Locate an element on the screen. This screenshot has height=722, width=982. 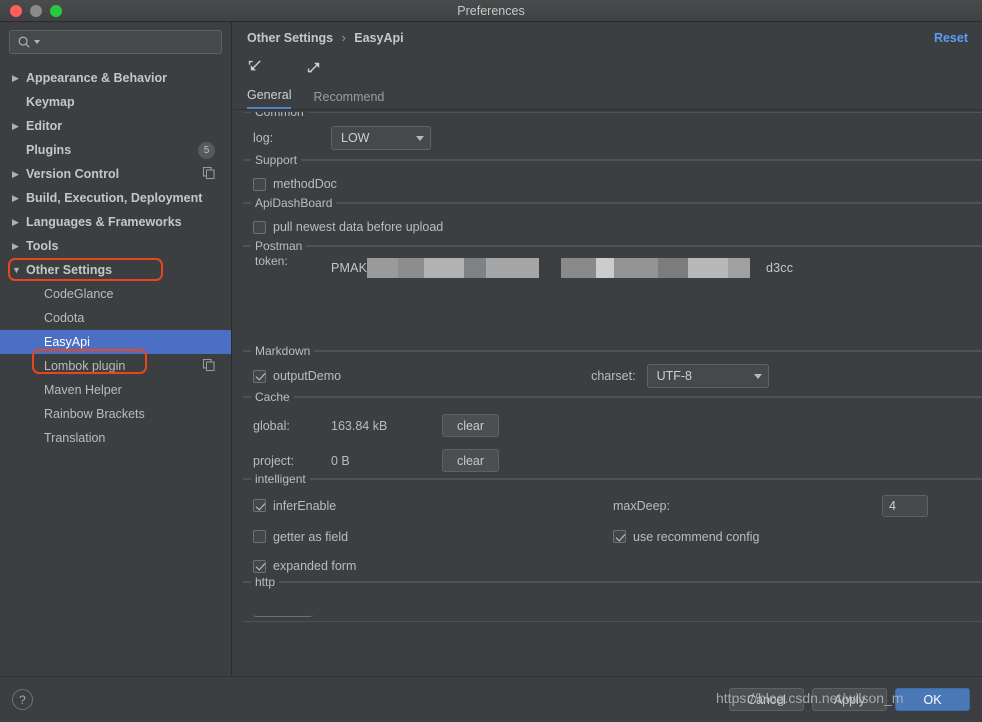
sidebar-item-other-settings: ▼ Other Settings is located at coordinates (115, 270).